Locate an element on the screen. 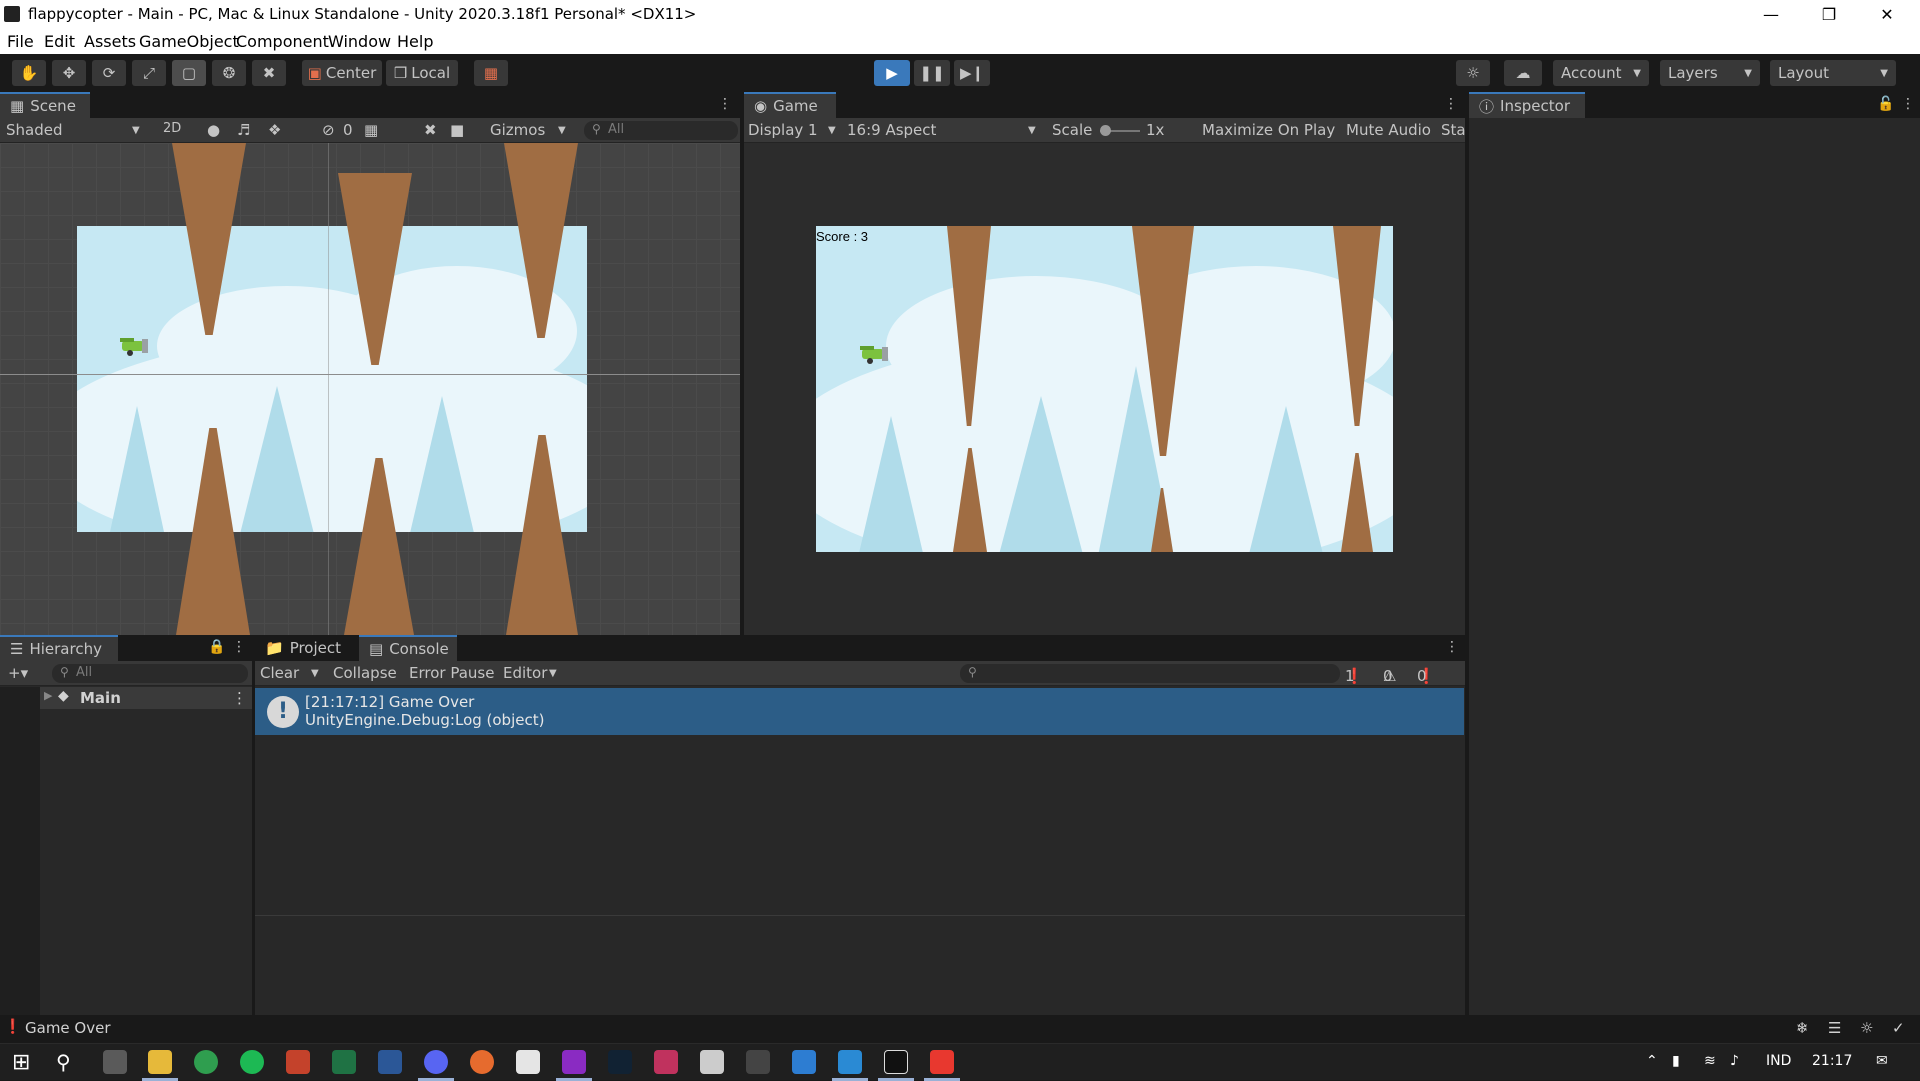  minimize-icon: — is located at coordinates (1771, 14).